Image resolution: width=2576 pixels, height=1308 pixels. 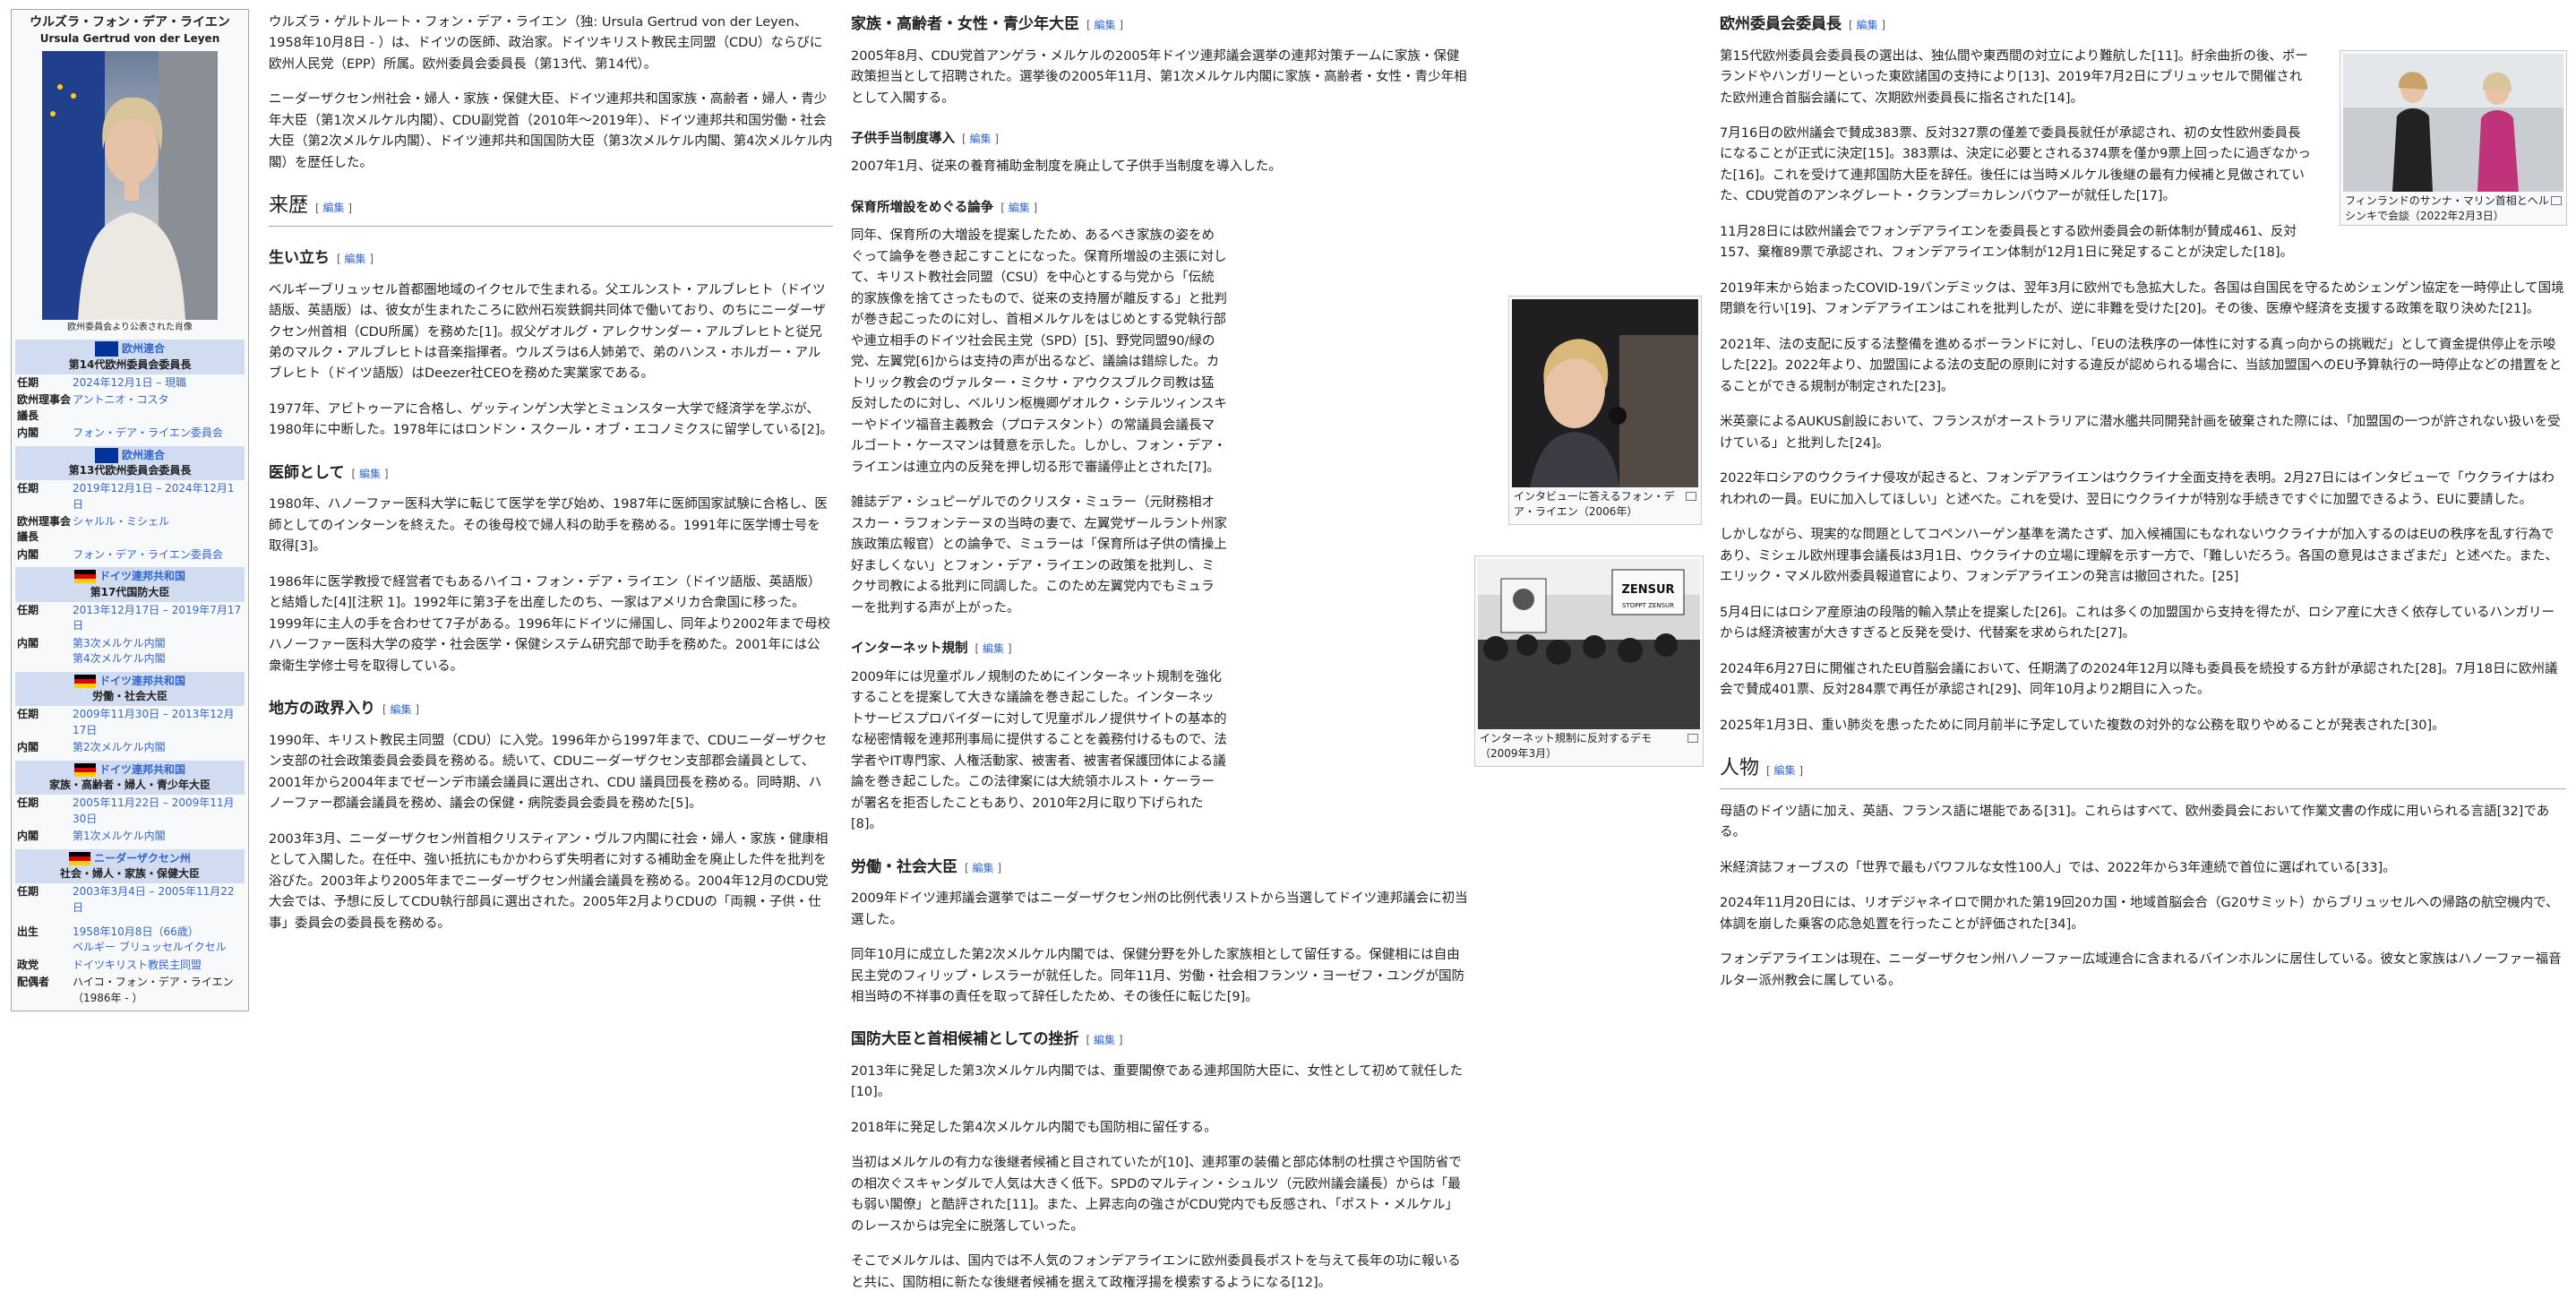 What do you see at coordinates (129, 873) in the screenshot?
I see `office-title: 社会・婦人・家族・保健大臣` at bounding box center [129, 873].